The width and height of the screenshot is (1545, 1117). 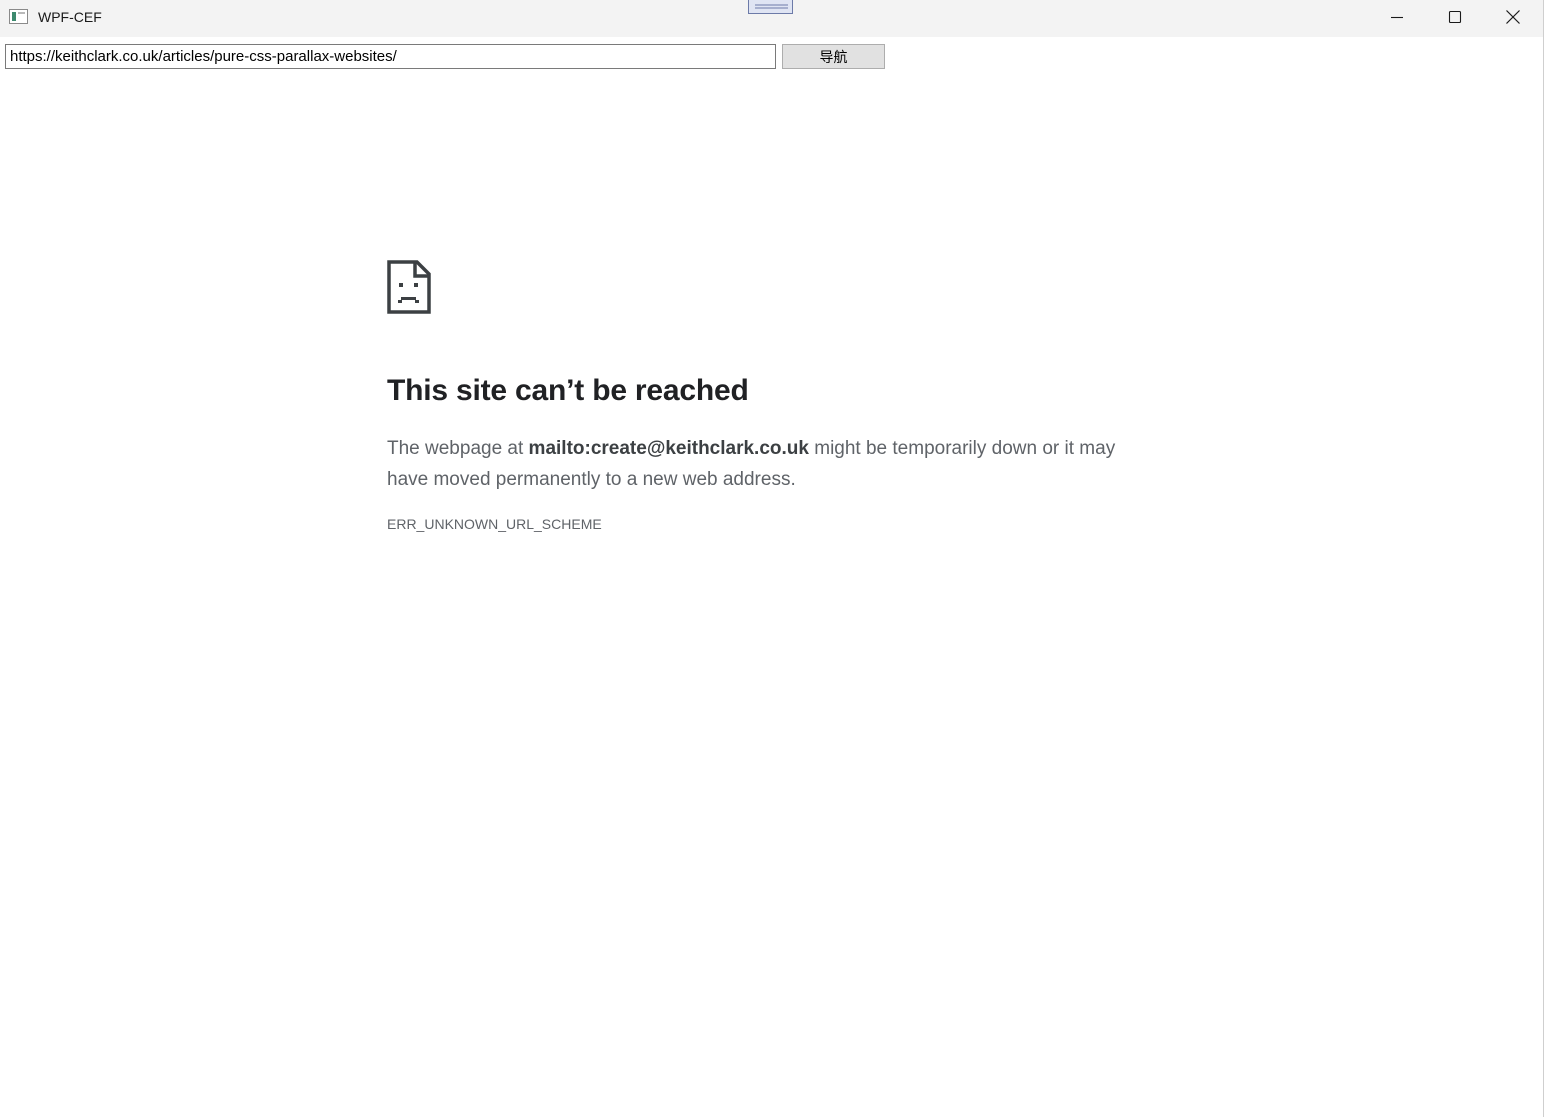 I want to click on error-code: ERR_UNKNOWN_URL_SCHEME, so click(x=494, y=524).